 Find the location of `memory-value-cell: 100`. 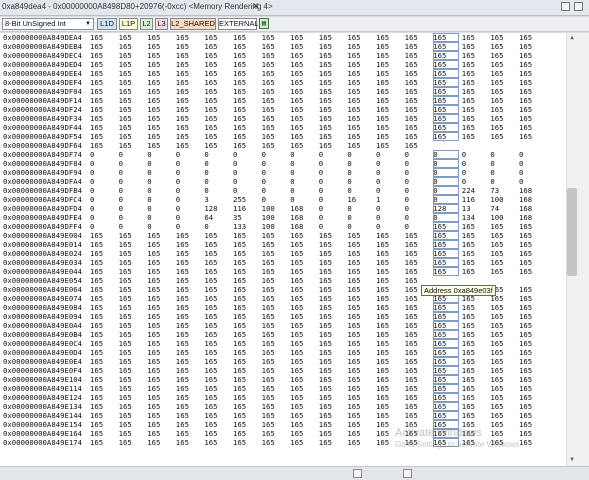

memory-value-cell: 100 is located at coordinates (503, 217).